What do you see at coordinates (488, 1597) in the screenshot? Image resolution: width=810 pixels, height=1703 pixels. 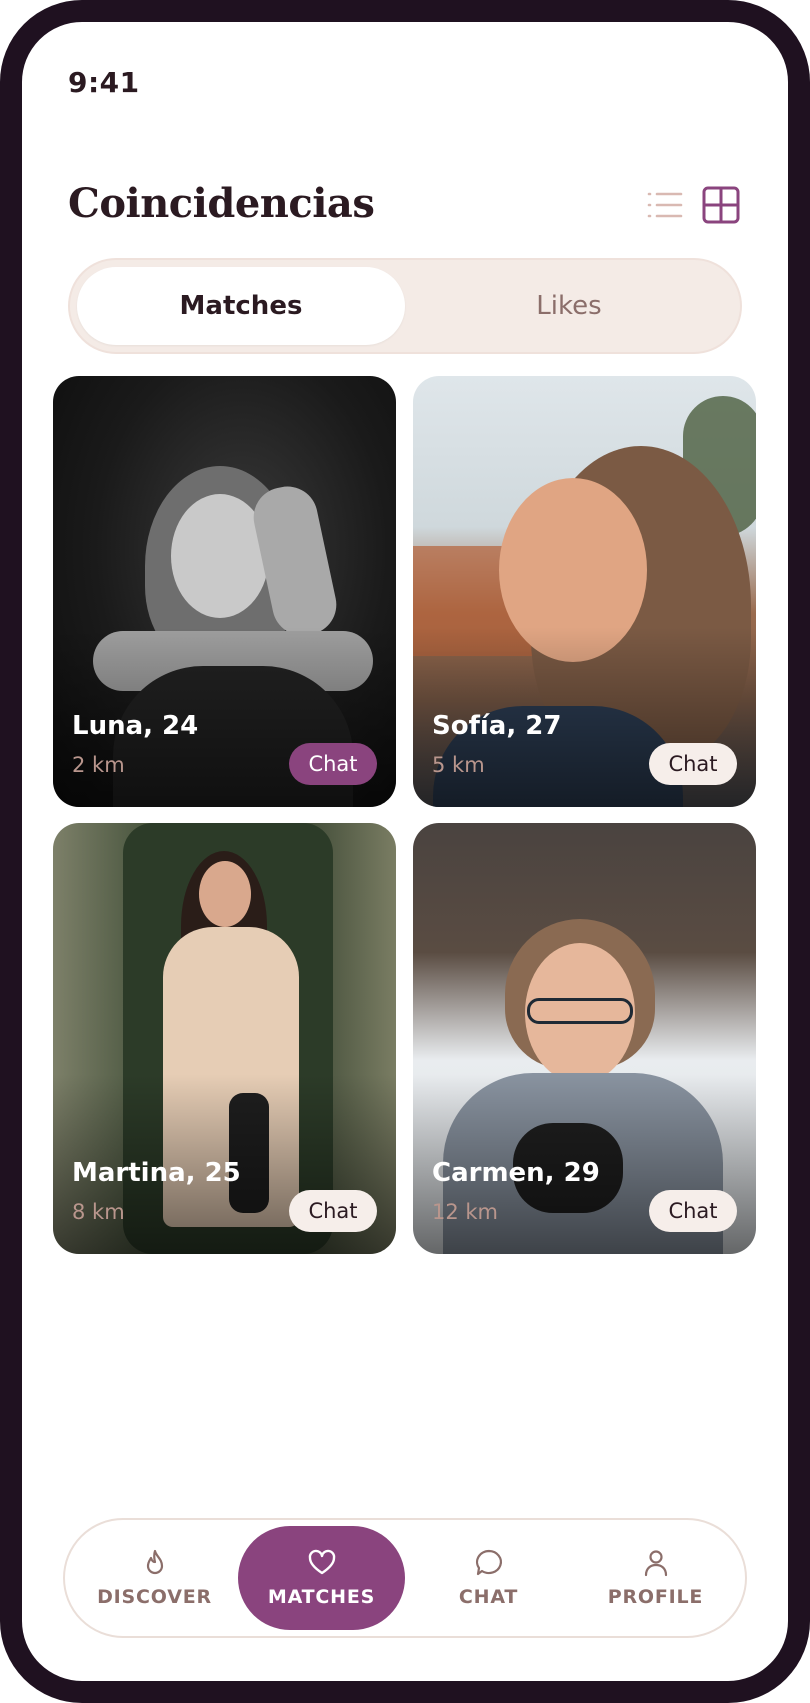 I see `nav-chat-label: CHAT` at bounding box center [488, 1597].